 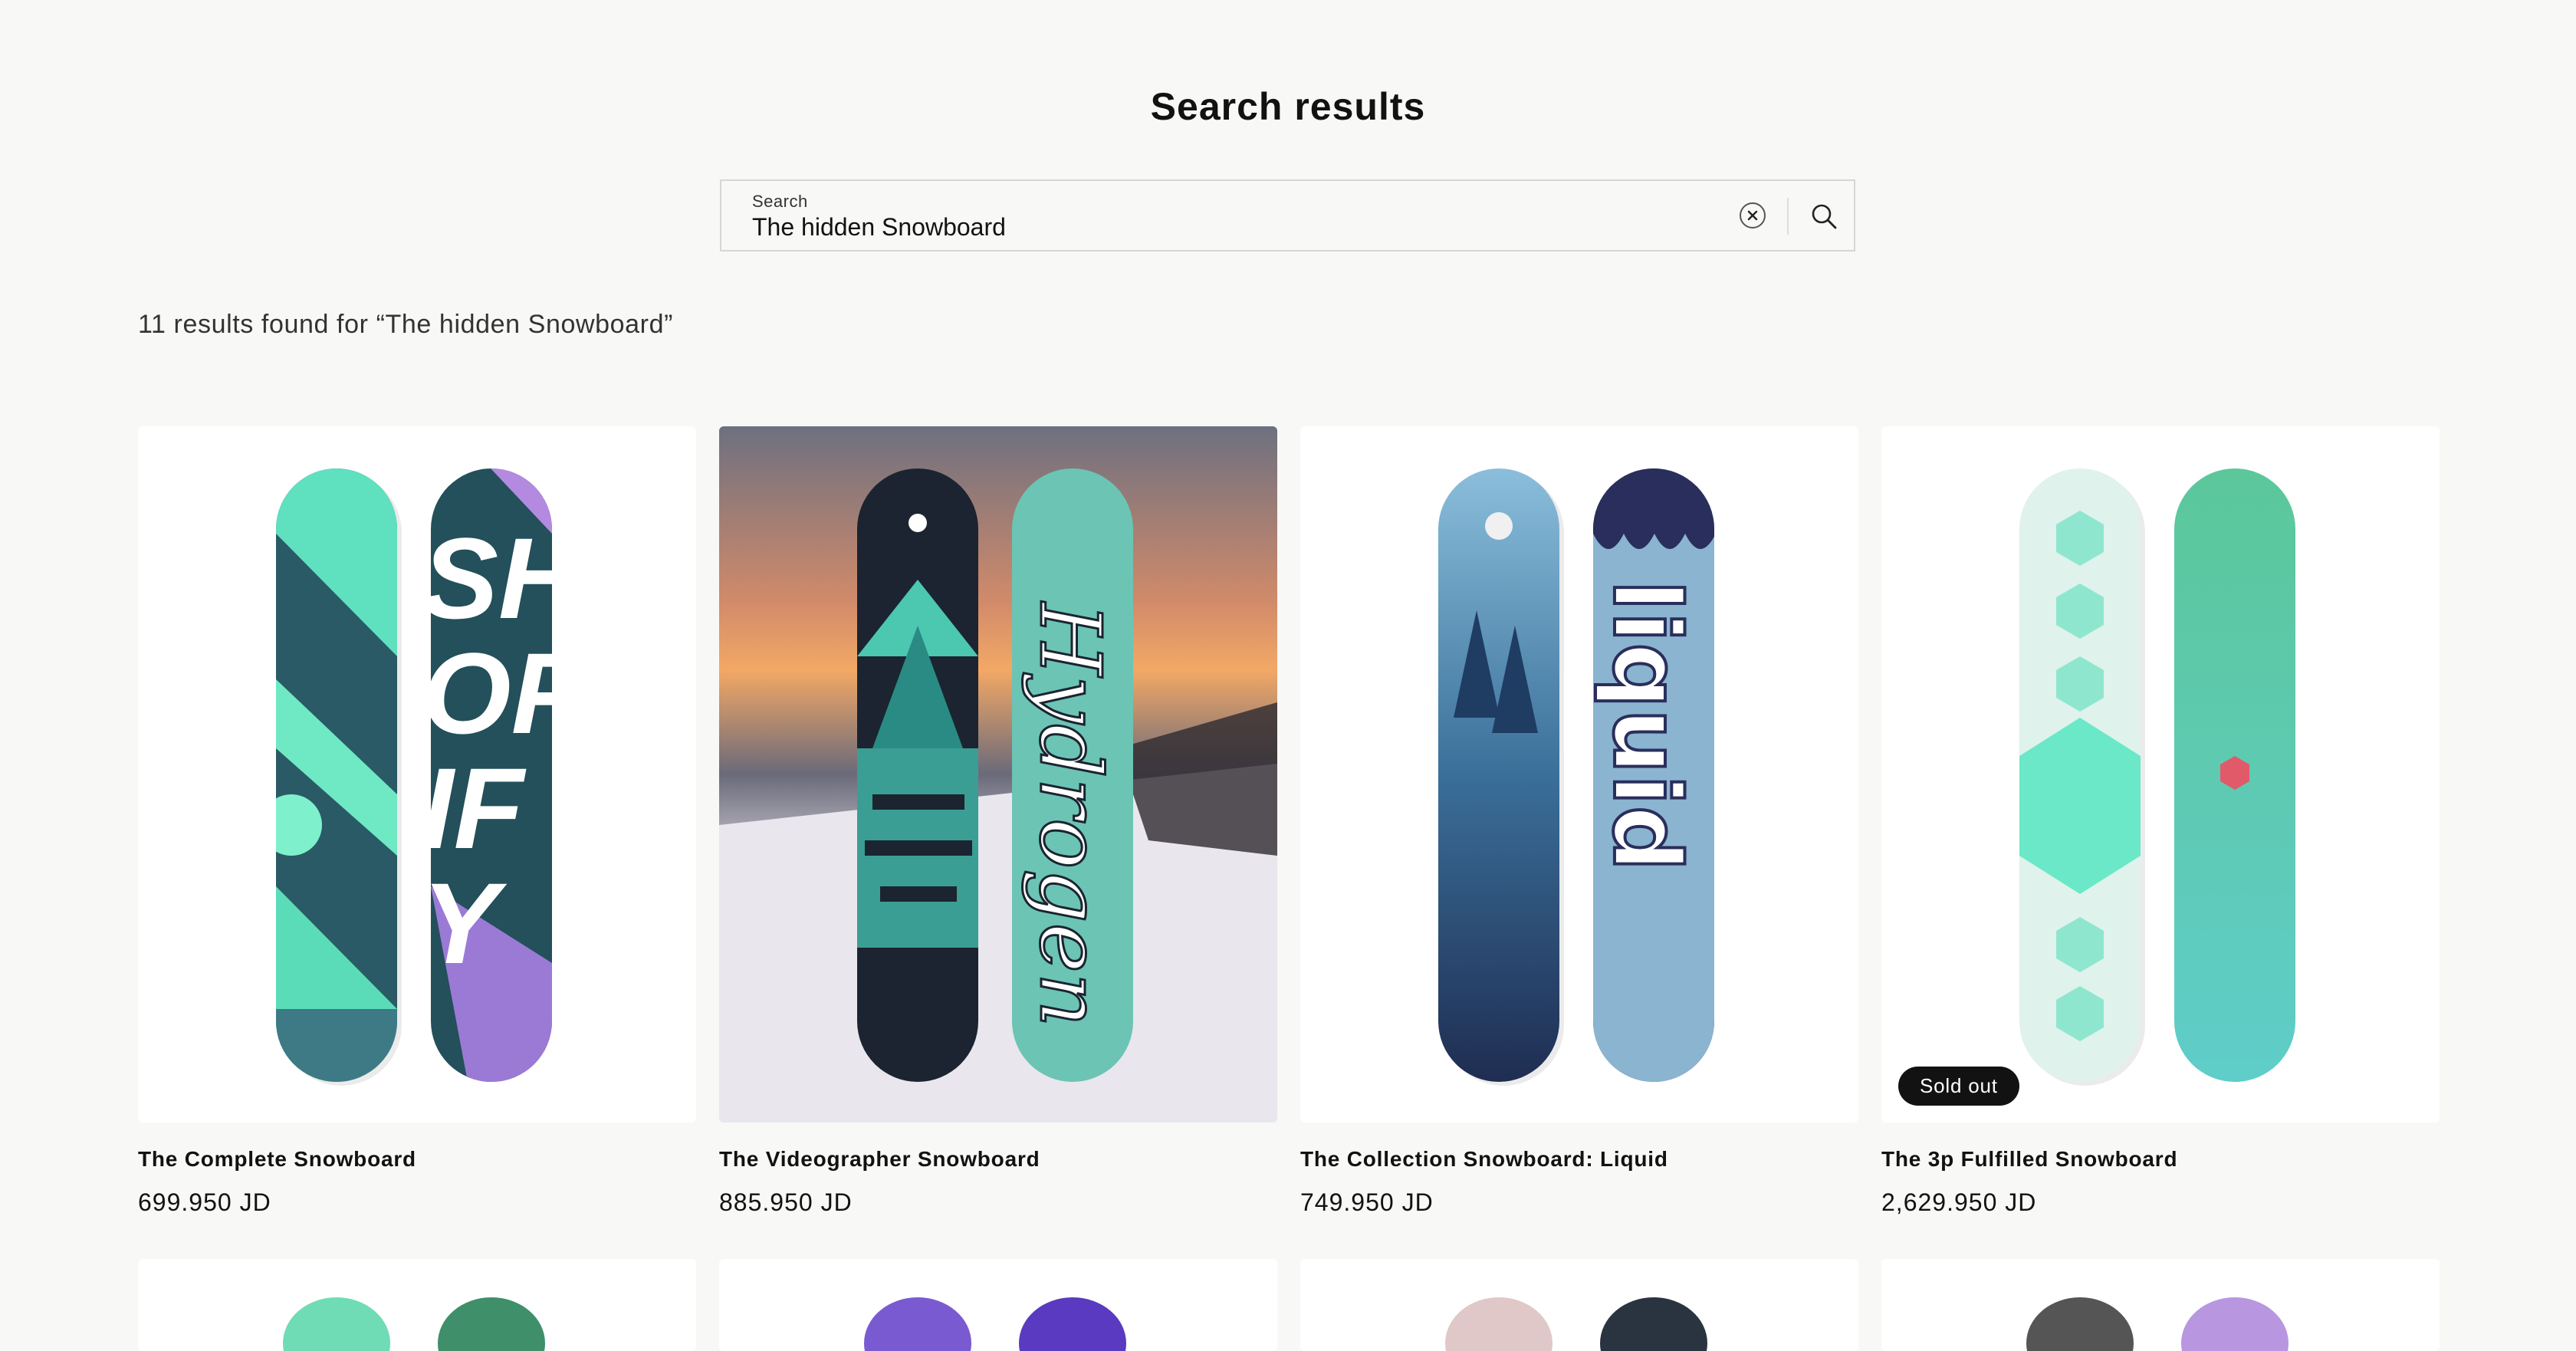 I want to click on svg-text: Y, so click(x=465, y=923).